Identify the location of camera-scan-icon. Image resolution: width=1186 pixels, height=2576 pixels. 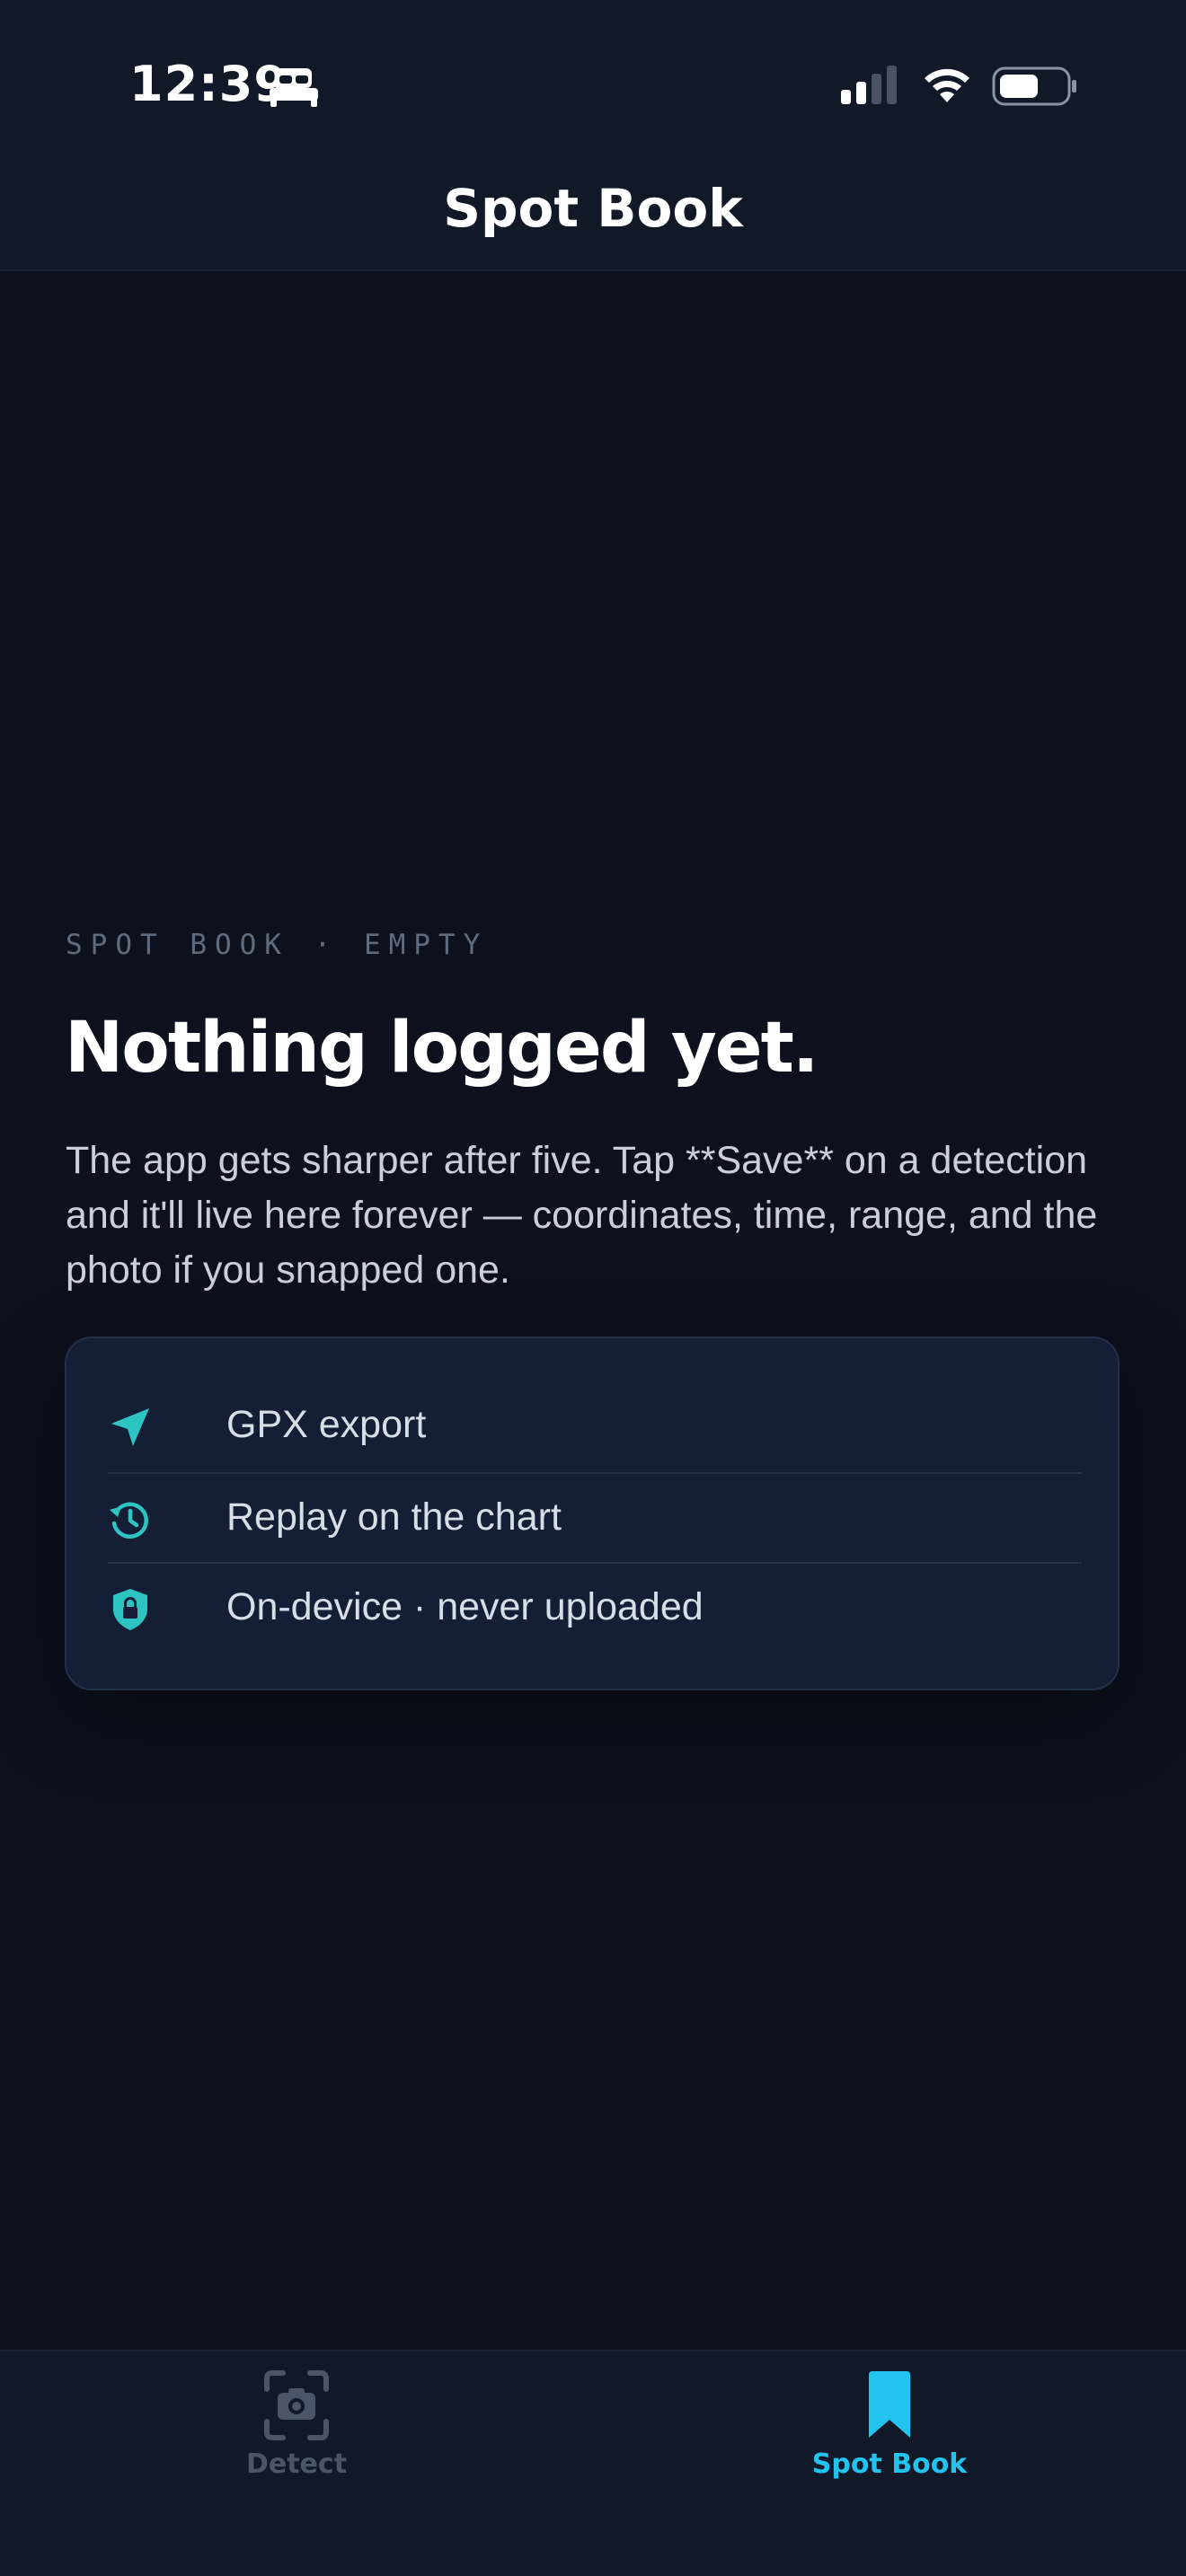
(296, 2405).